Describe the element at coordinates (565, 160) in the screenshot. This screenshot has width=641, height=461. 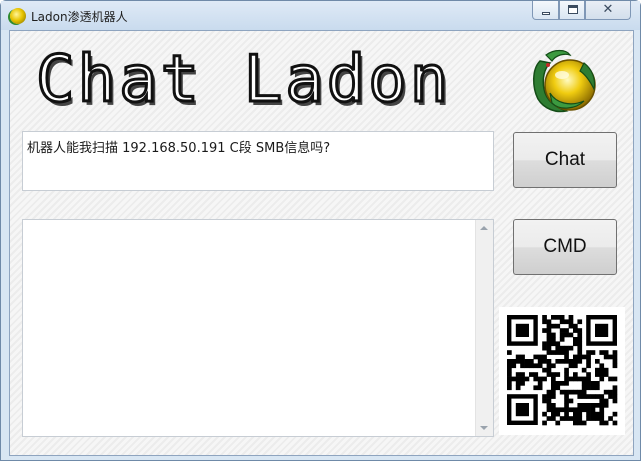
I see `chat-button: Chat` at that location.